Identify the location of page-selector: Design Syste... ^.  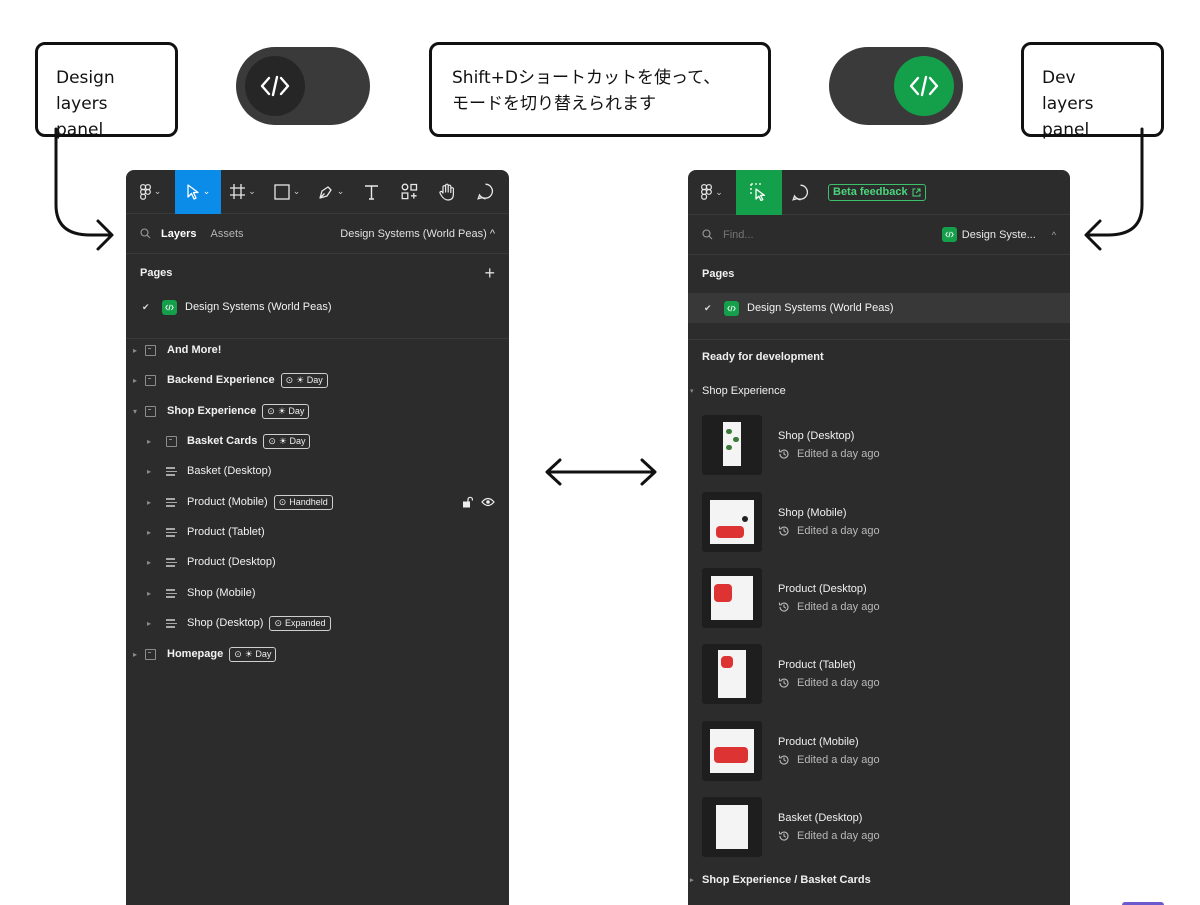
(998, 234).